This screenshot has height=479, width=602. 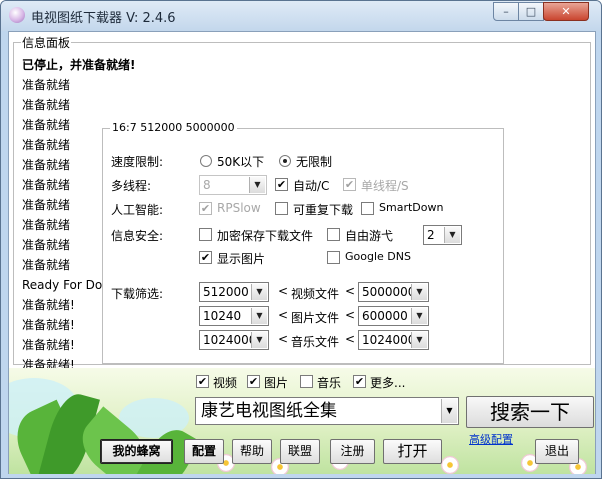 What do you see at coordinates (352, 451) in the screenshot?
I see `register-button: 注册` at bounding box center [352, 451].